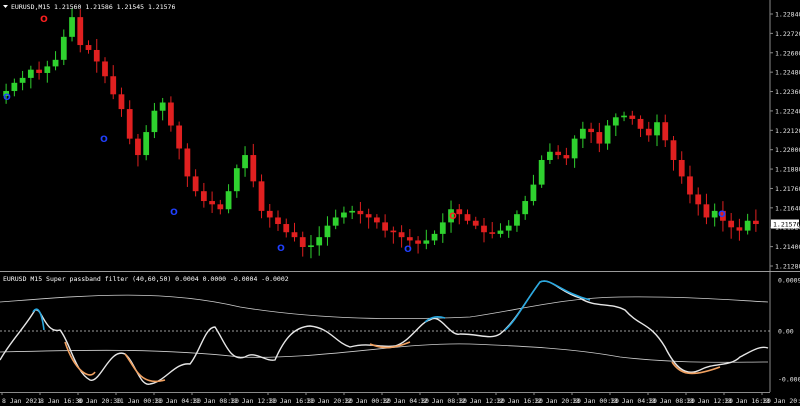 Image resolution: width=800 pixels, height=406 pixels. What do you see at coordinates (781, 401) in the screenshot?
I see `time-tick-label: 13 Jan 20:30` at bounding box center [781, 401].